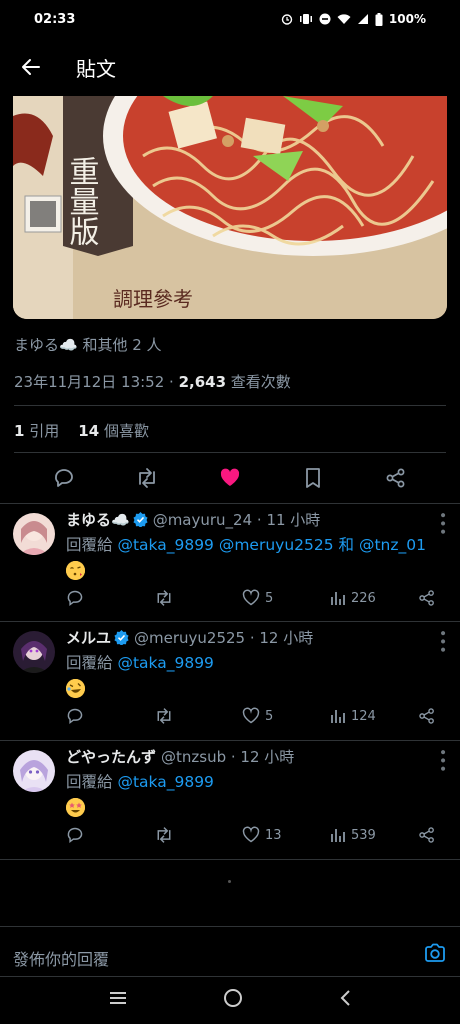 The width and height of the screenshot is (460, 1024). What do you see at coordinates (345, 1000) in the screenshot?
I see `system-back-button` at bounding box center [345, 1000].